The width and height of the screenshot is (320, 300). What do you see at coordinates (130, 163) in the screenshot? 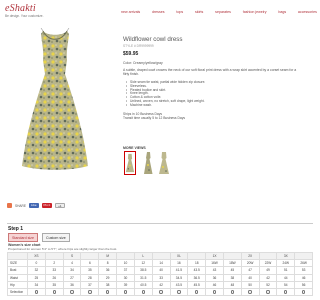
I see `thumbnail-front` at bounding box center [130, 163].